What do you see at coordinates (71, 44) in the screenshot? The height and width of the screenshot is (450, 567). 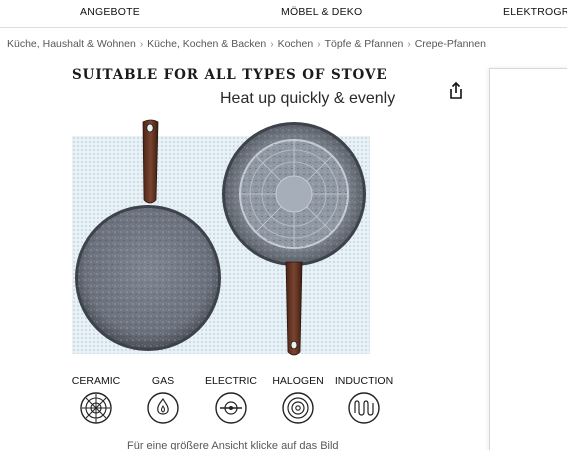 I see `breadcrumb-item: Küche, Haushalt & Wohnen` at bounding box center [71, 44].